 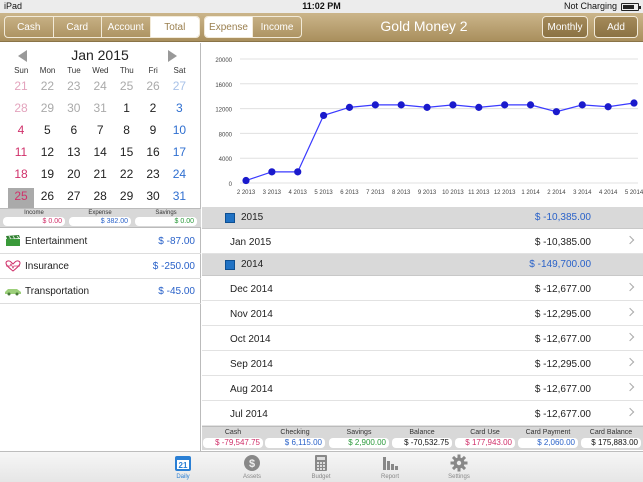 What do you see at coordinates (100, 155) in the screenshot?
I see `calendar-day: 14` at bounding box center [100, 155].